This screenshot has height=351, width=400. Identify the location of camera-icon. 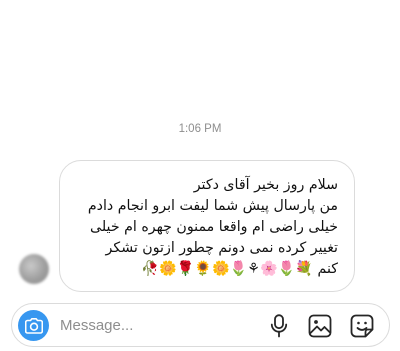
(33, 325).